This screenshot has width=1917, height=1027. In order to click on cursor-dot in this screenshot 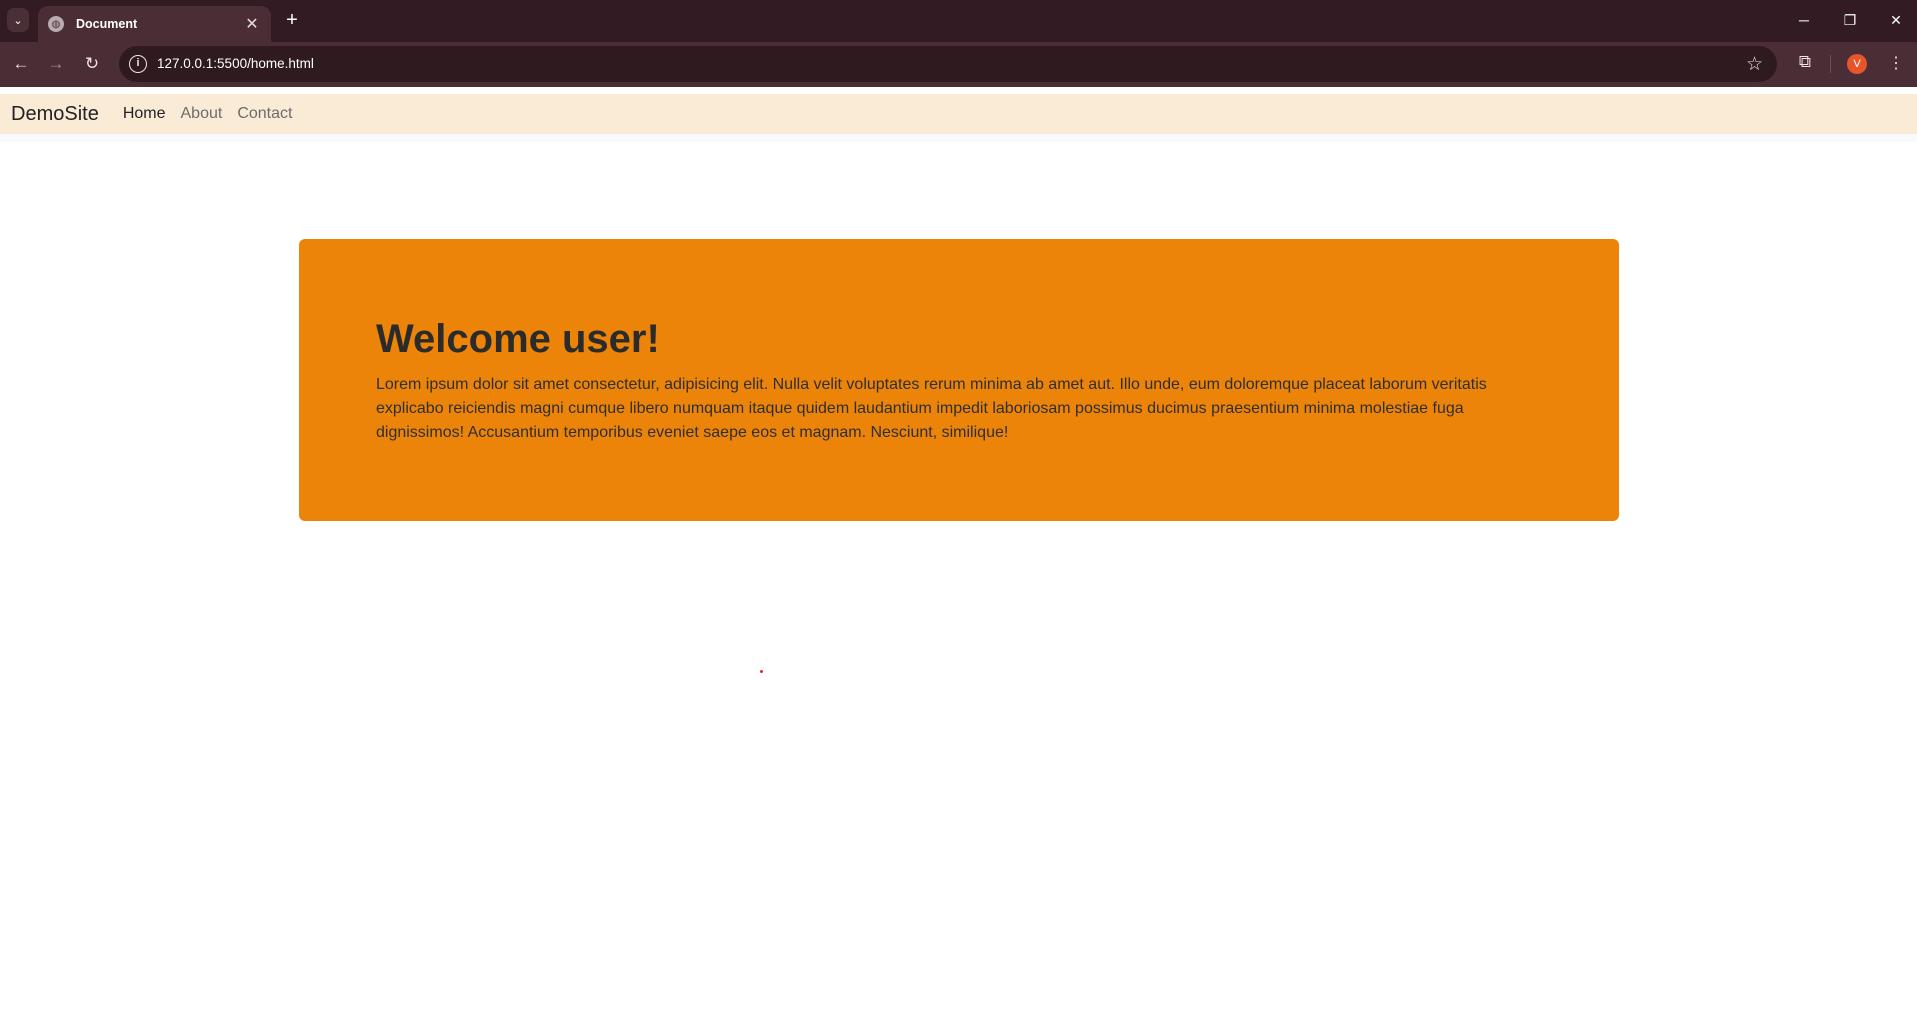, I will do `click(761, 671)`.